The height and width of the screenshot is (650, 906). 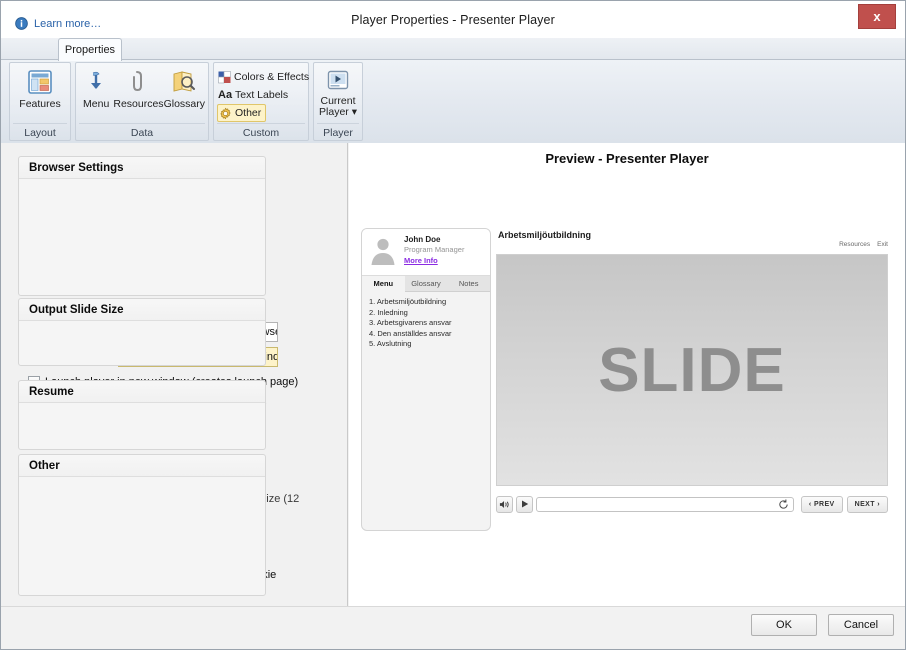 What do you see at coordinates (225, 95) in the screenshot?
I see `text-labels-icon: Aa` at bounding box center [225, 95].